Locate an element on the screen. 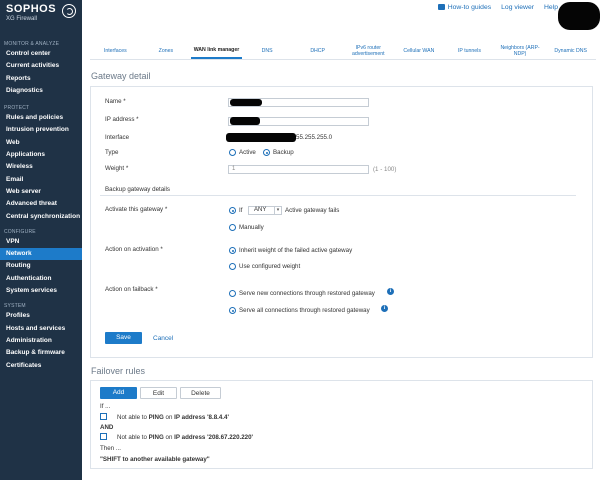  rule2-checkbox is located at coordinates (103, 436).